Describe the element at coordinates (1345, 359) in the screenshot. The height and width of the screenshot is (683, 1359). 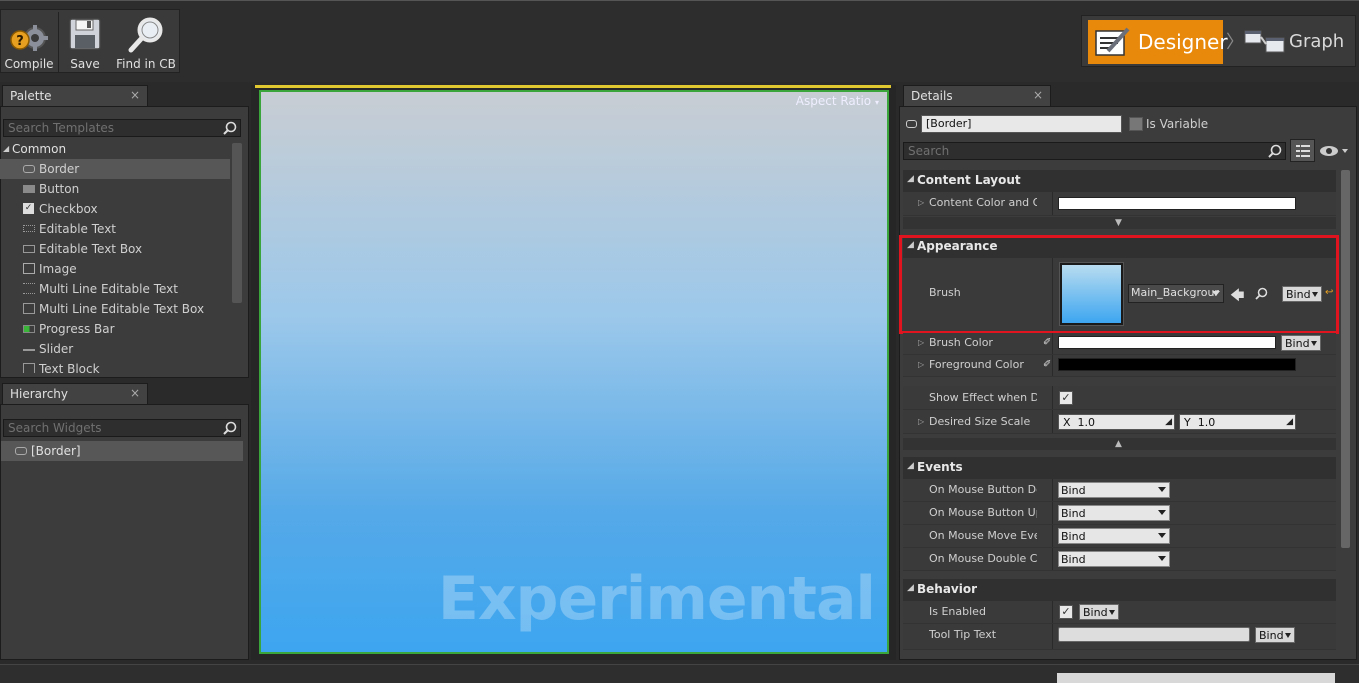
I see `details-scrollbar` at that location.